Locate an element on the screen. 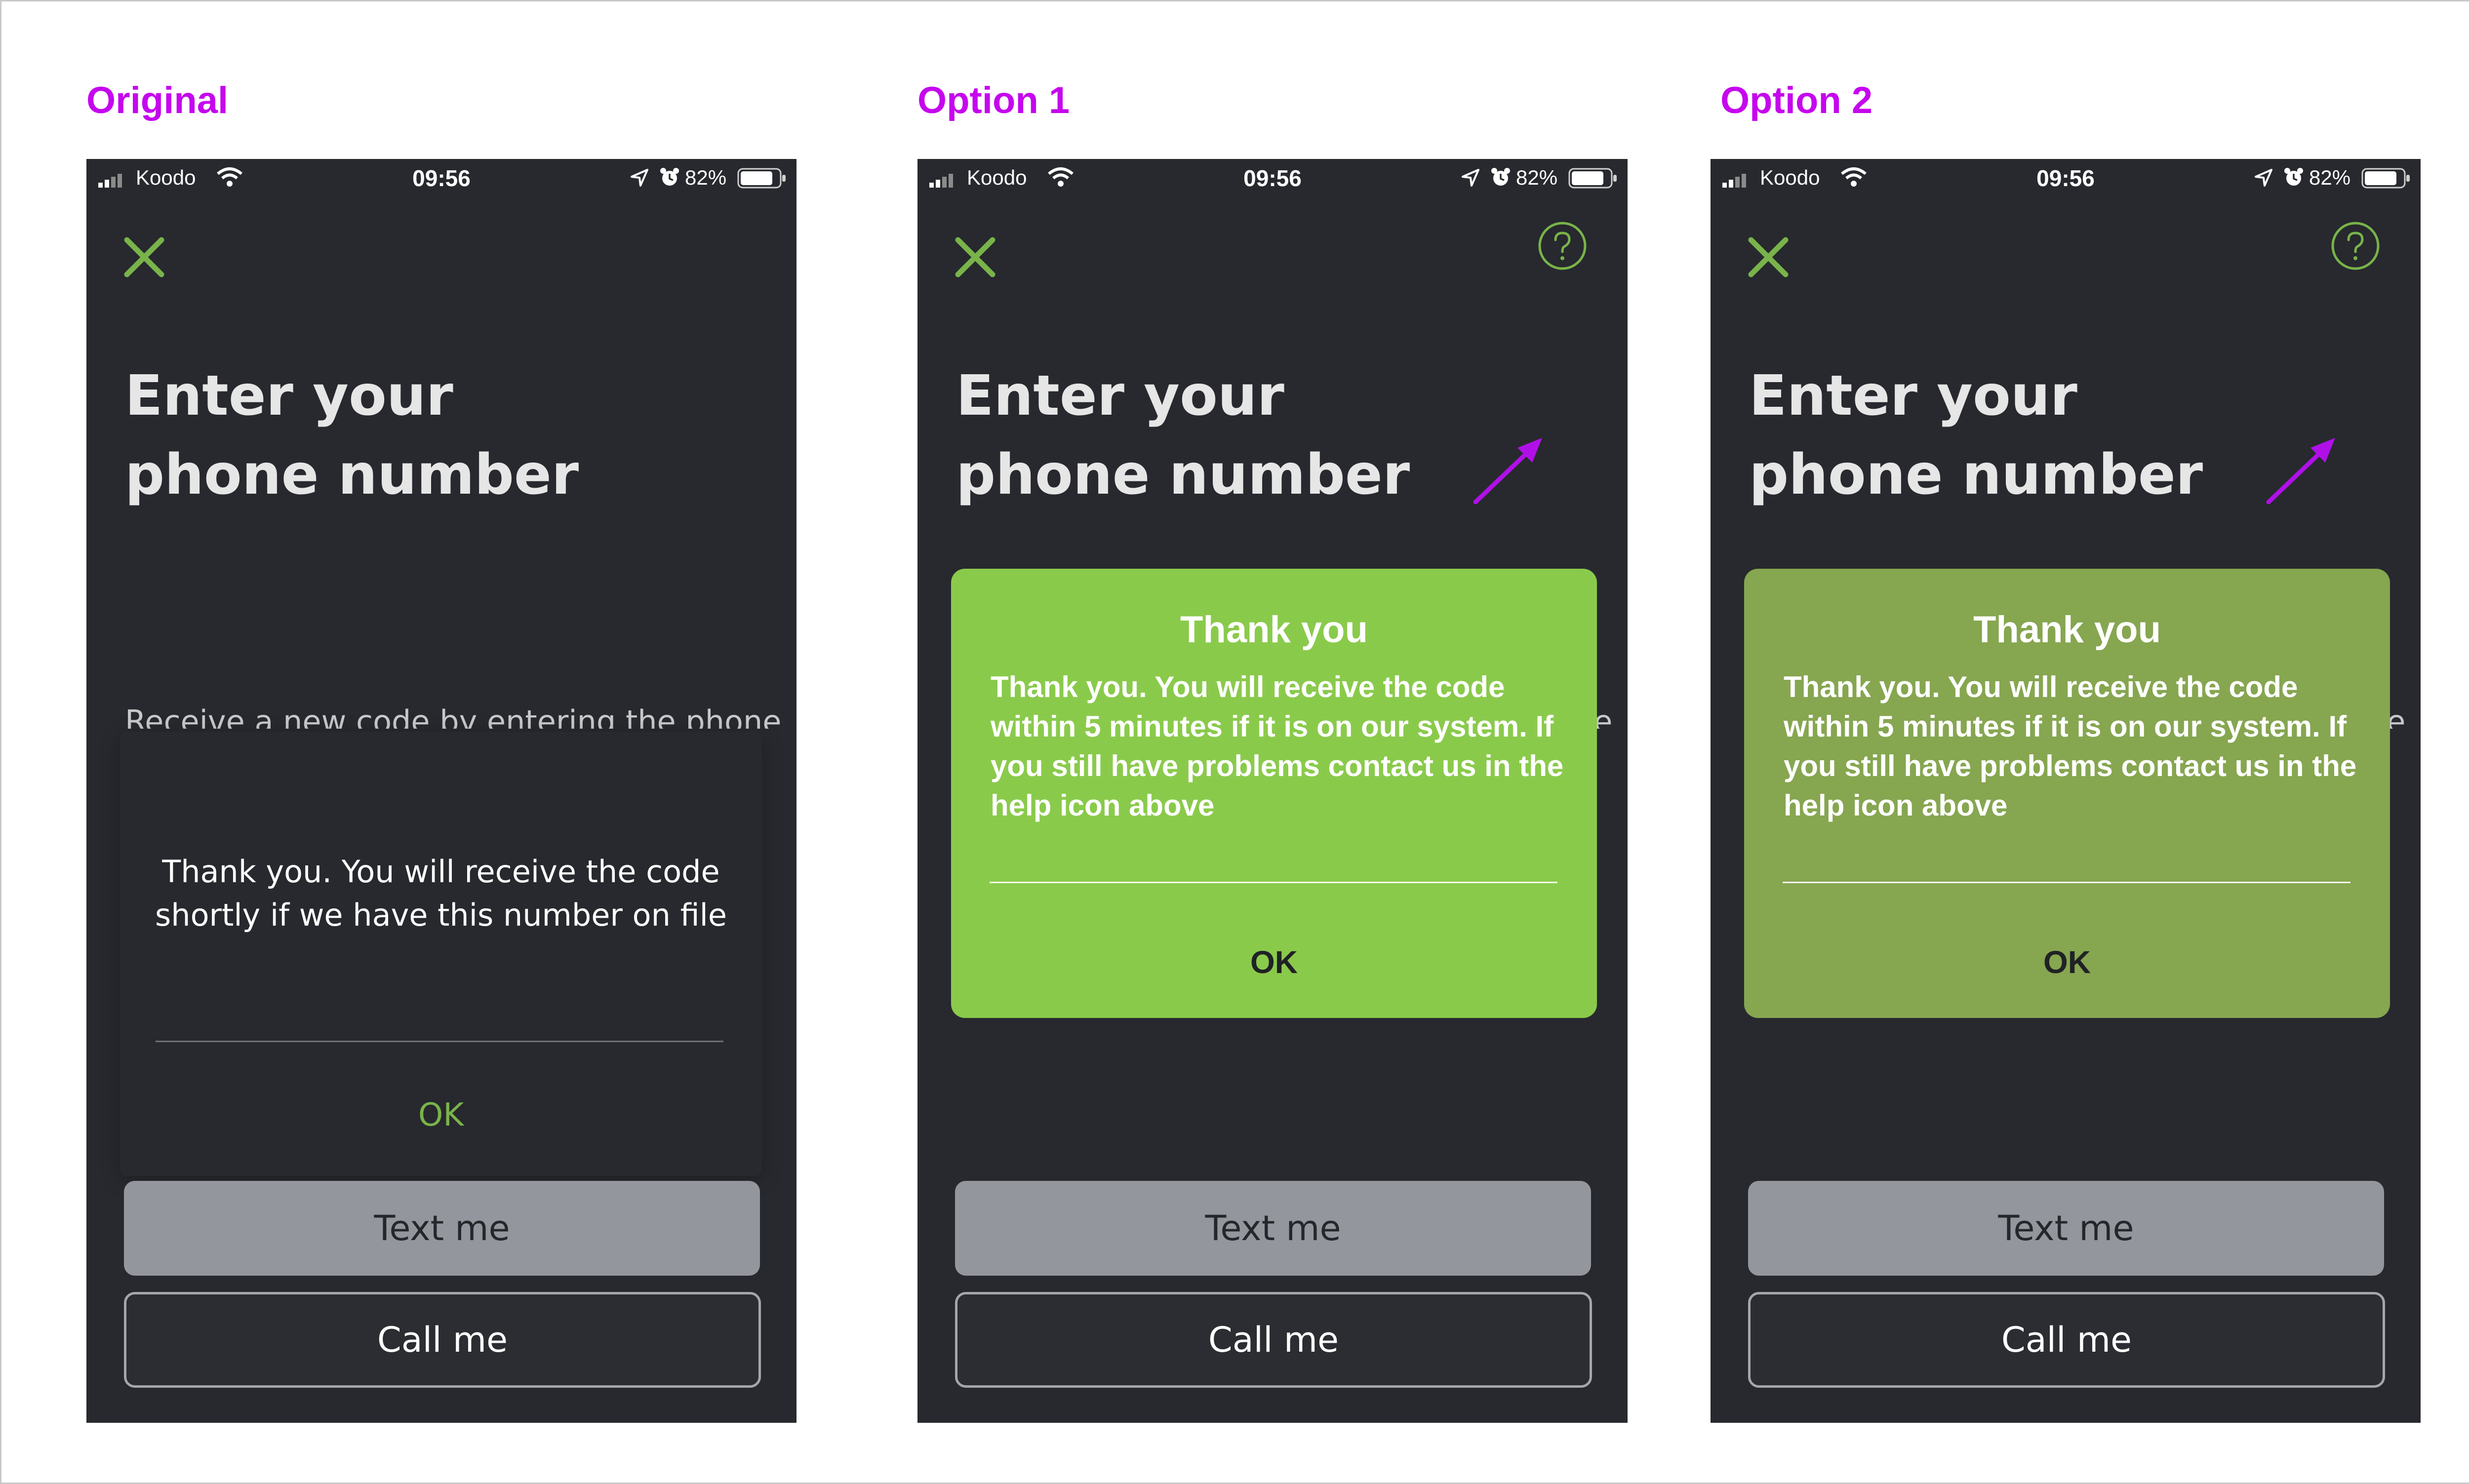 The image size is (2469, 1484). subtitle: Receive a new code by entering the phone is located at coordinates (453, 716).